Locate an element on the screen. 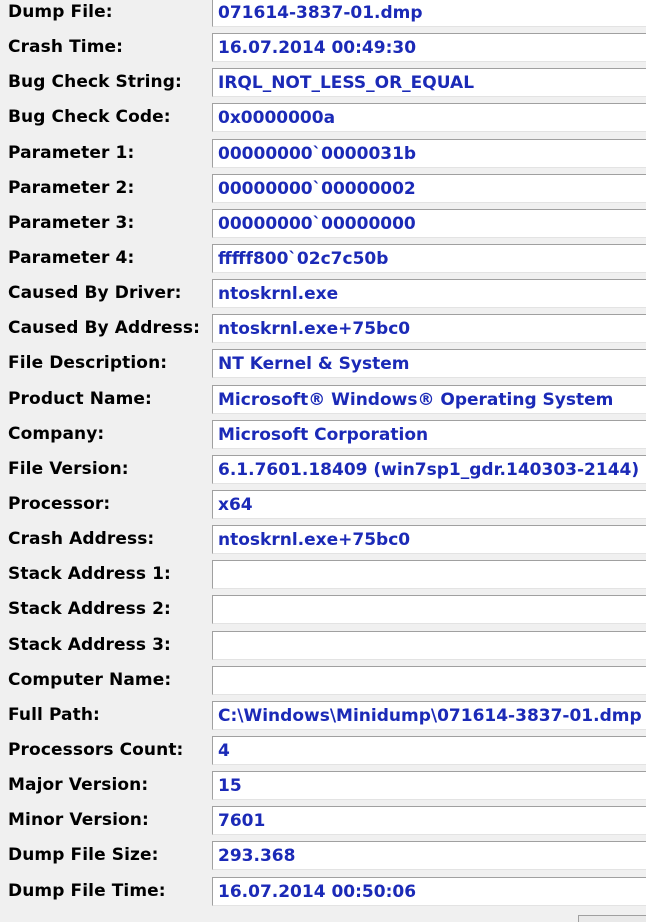 The height and width of the screenshot is (922, 646). property-value-field: 0x0000000a is located at coordinates (429, 118).